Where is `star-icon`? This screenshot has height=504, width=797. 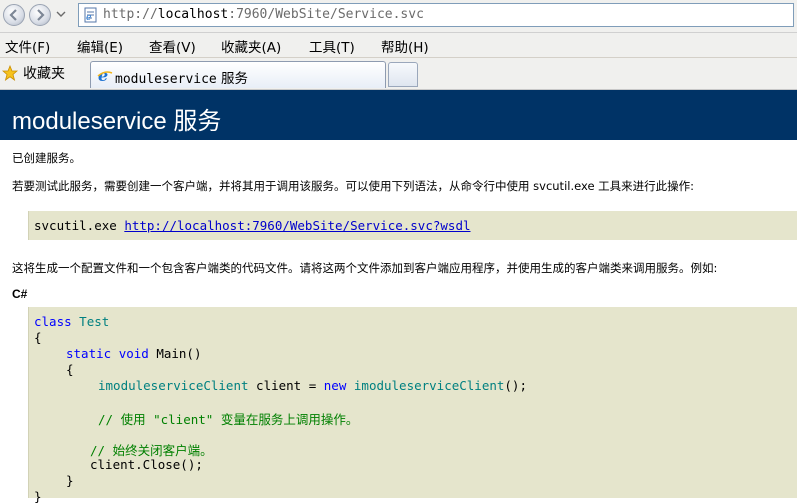 star-icon is located at coordinates (10, 73).